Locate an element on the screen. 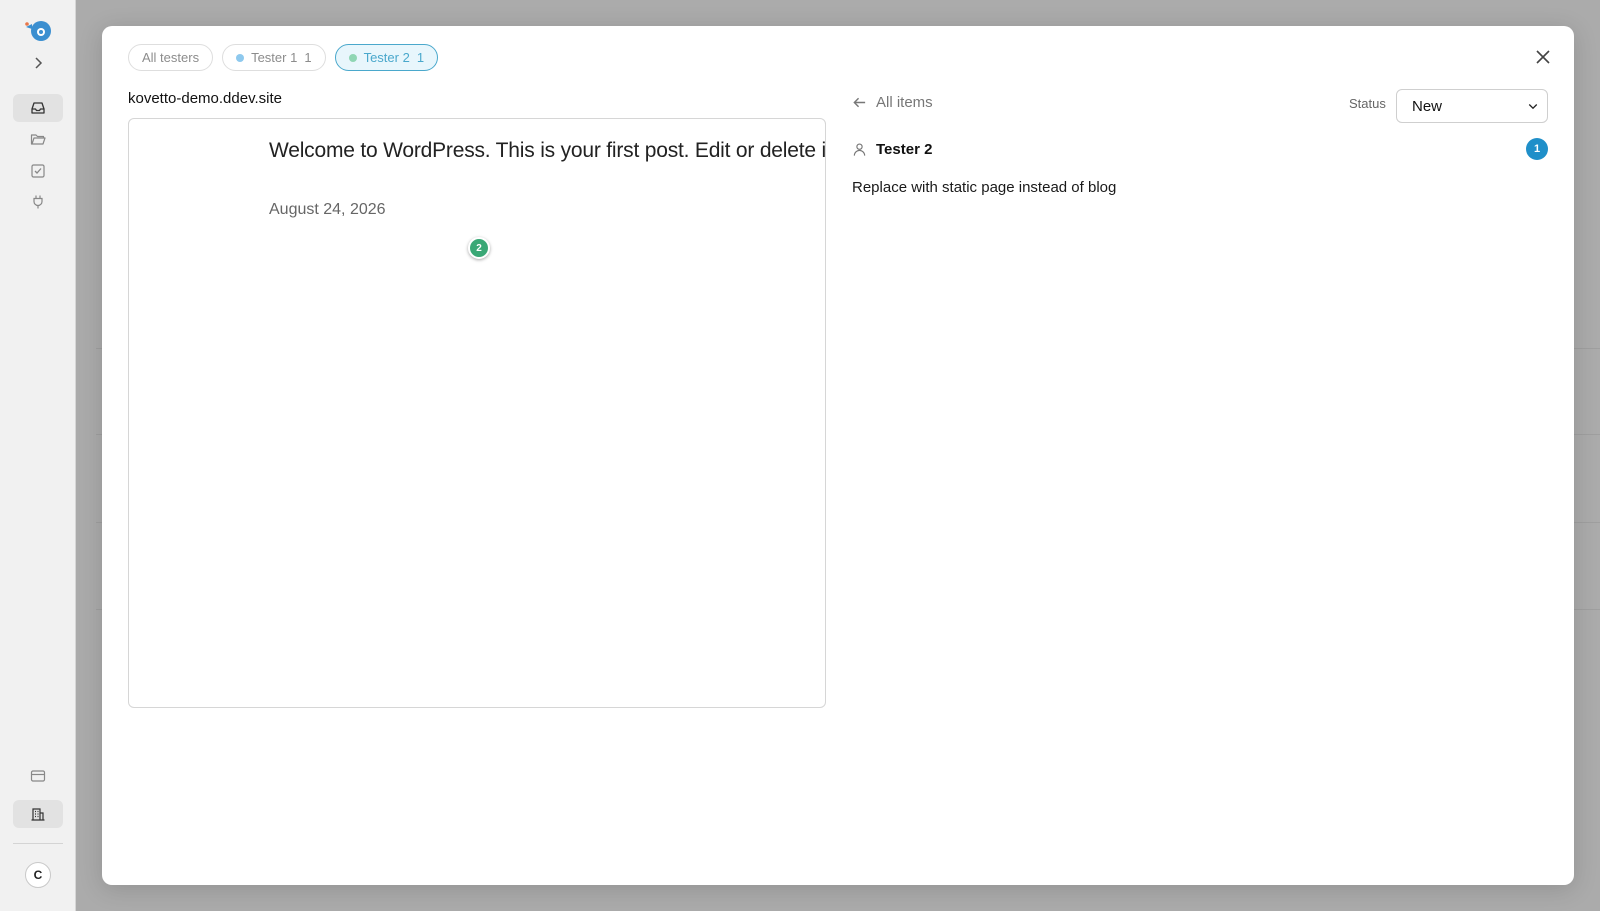  chevron-right-icon is located at coordinates (39, 63).